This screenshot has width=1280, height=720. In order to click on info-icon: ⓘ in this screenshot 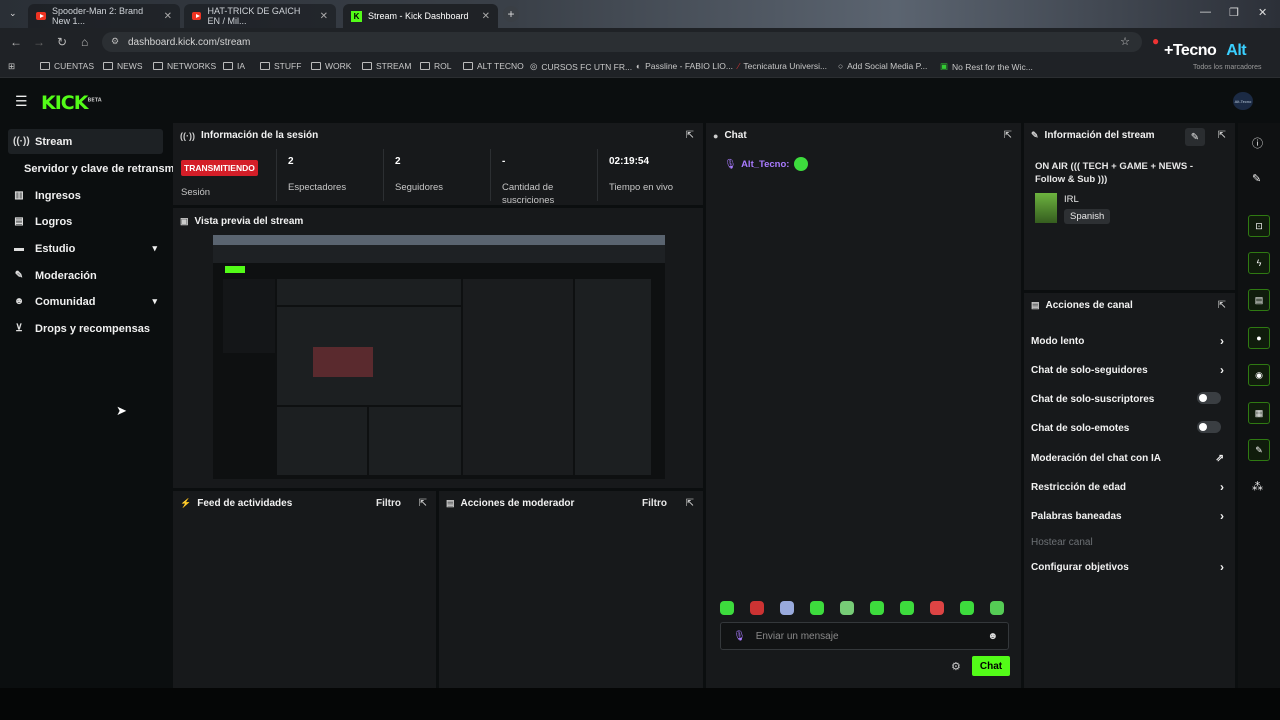, I will do `click(1257, 143)`.